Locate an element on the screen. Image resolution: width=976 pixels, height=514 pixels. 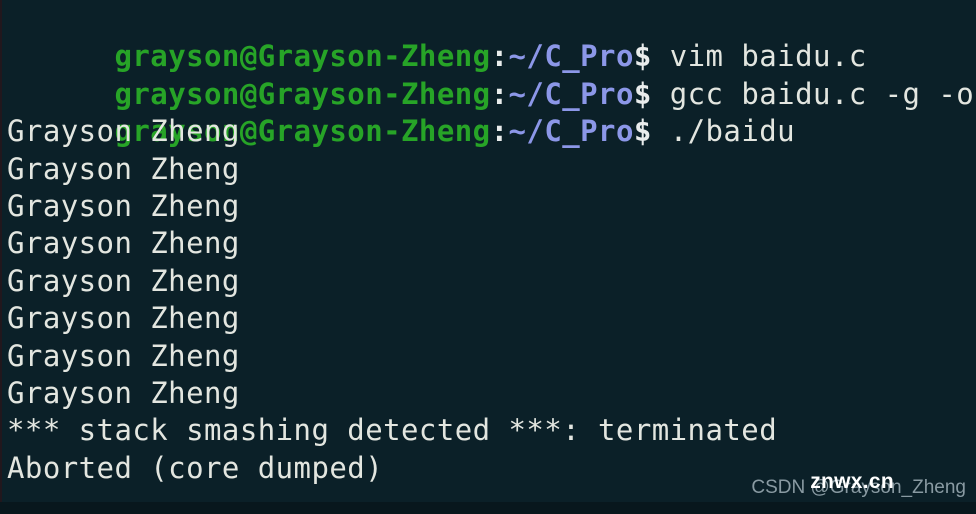
terminal-bottom-band is located at coordinates (488, 508).